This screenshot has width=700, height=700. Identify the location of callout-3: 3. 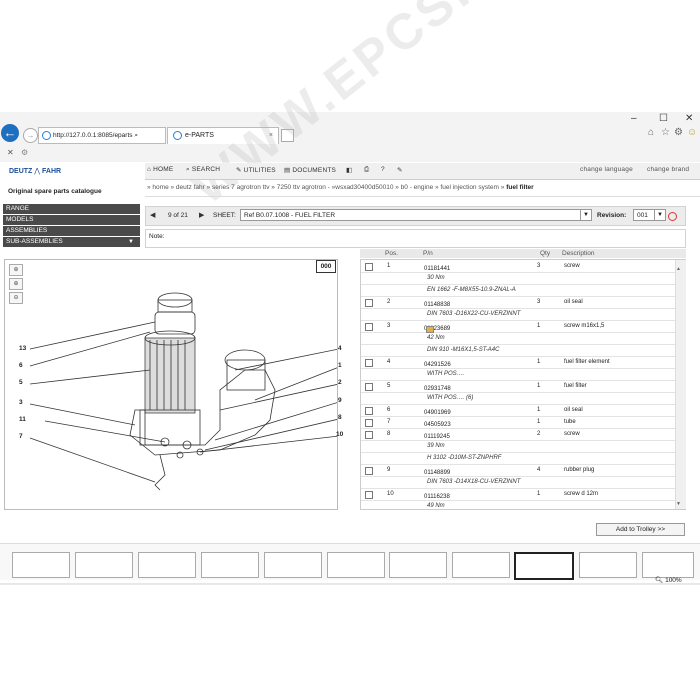
(21, 402).